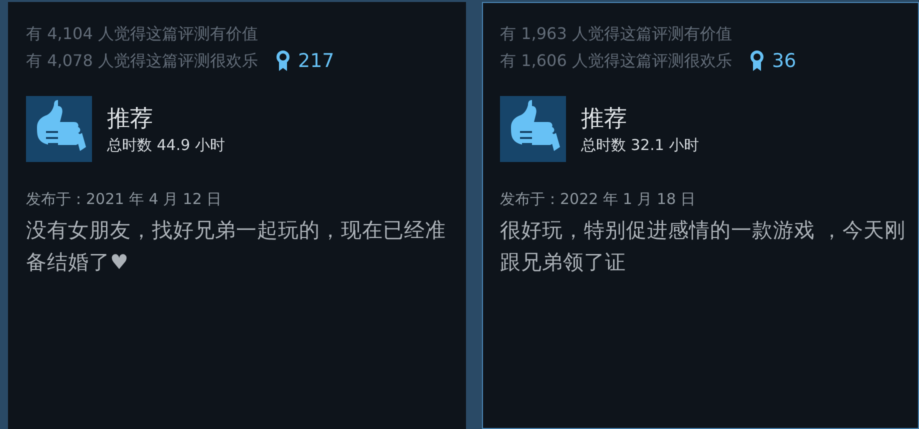  I want to click on award-count: 217, so click(316, 61).